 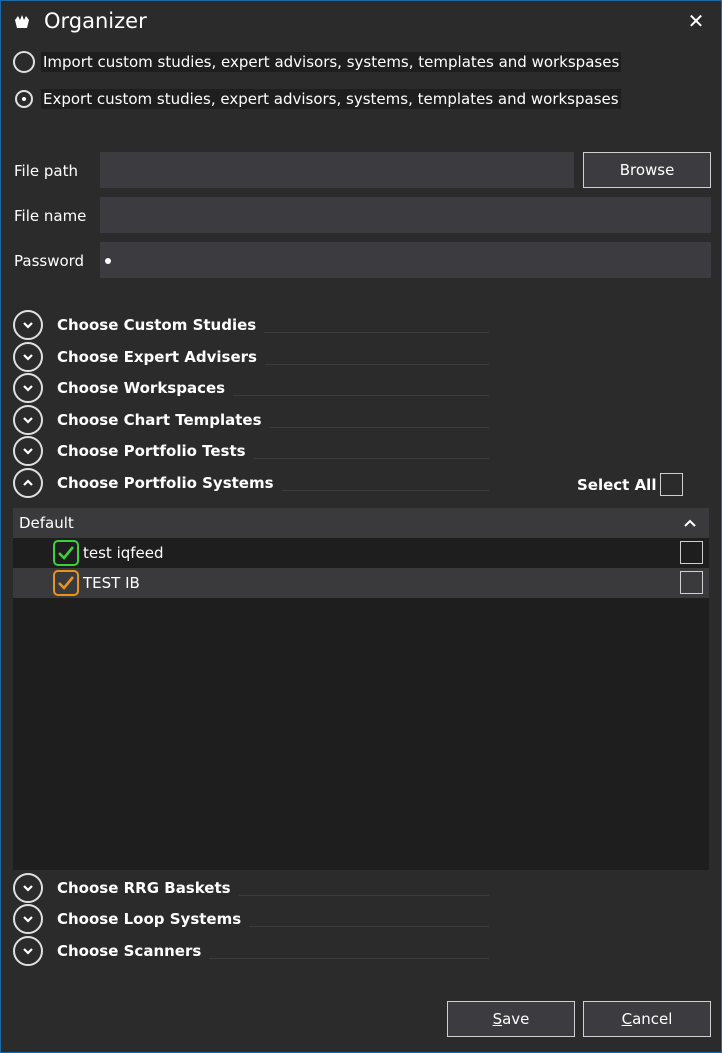 I want to click on cancel-button: Cancel, so click(x=647, y=1019).